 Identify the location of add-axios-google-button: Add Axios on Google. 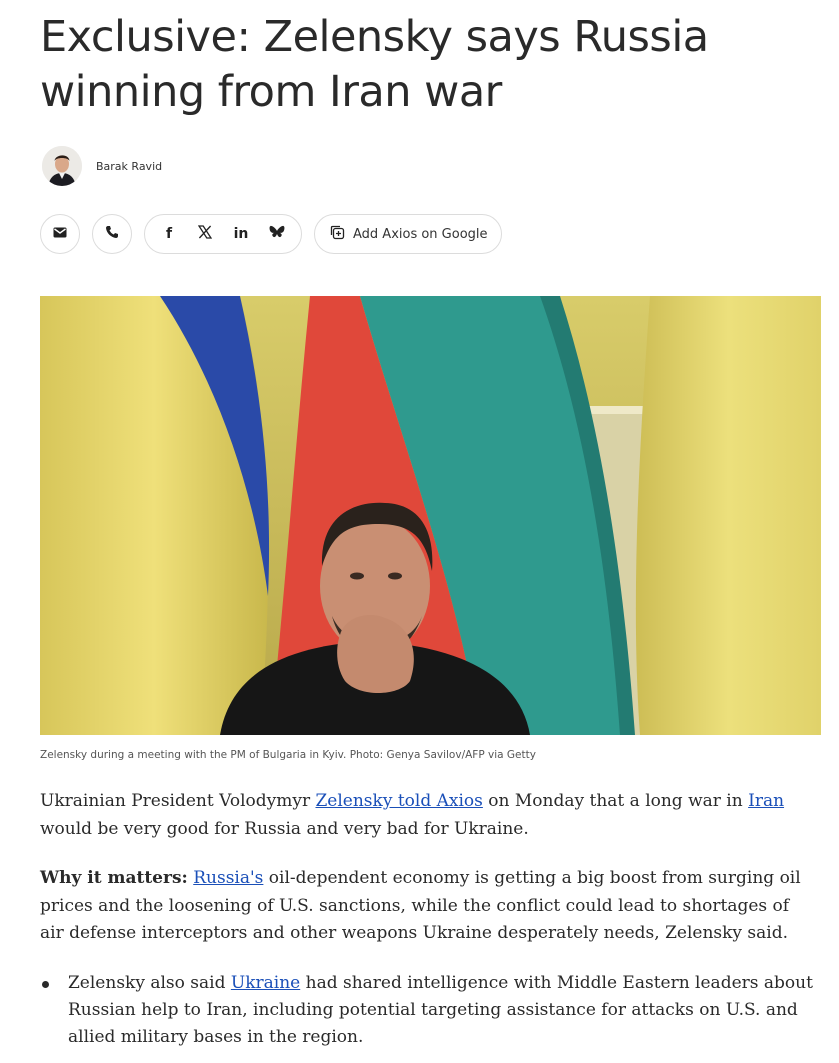
(408, 234).